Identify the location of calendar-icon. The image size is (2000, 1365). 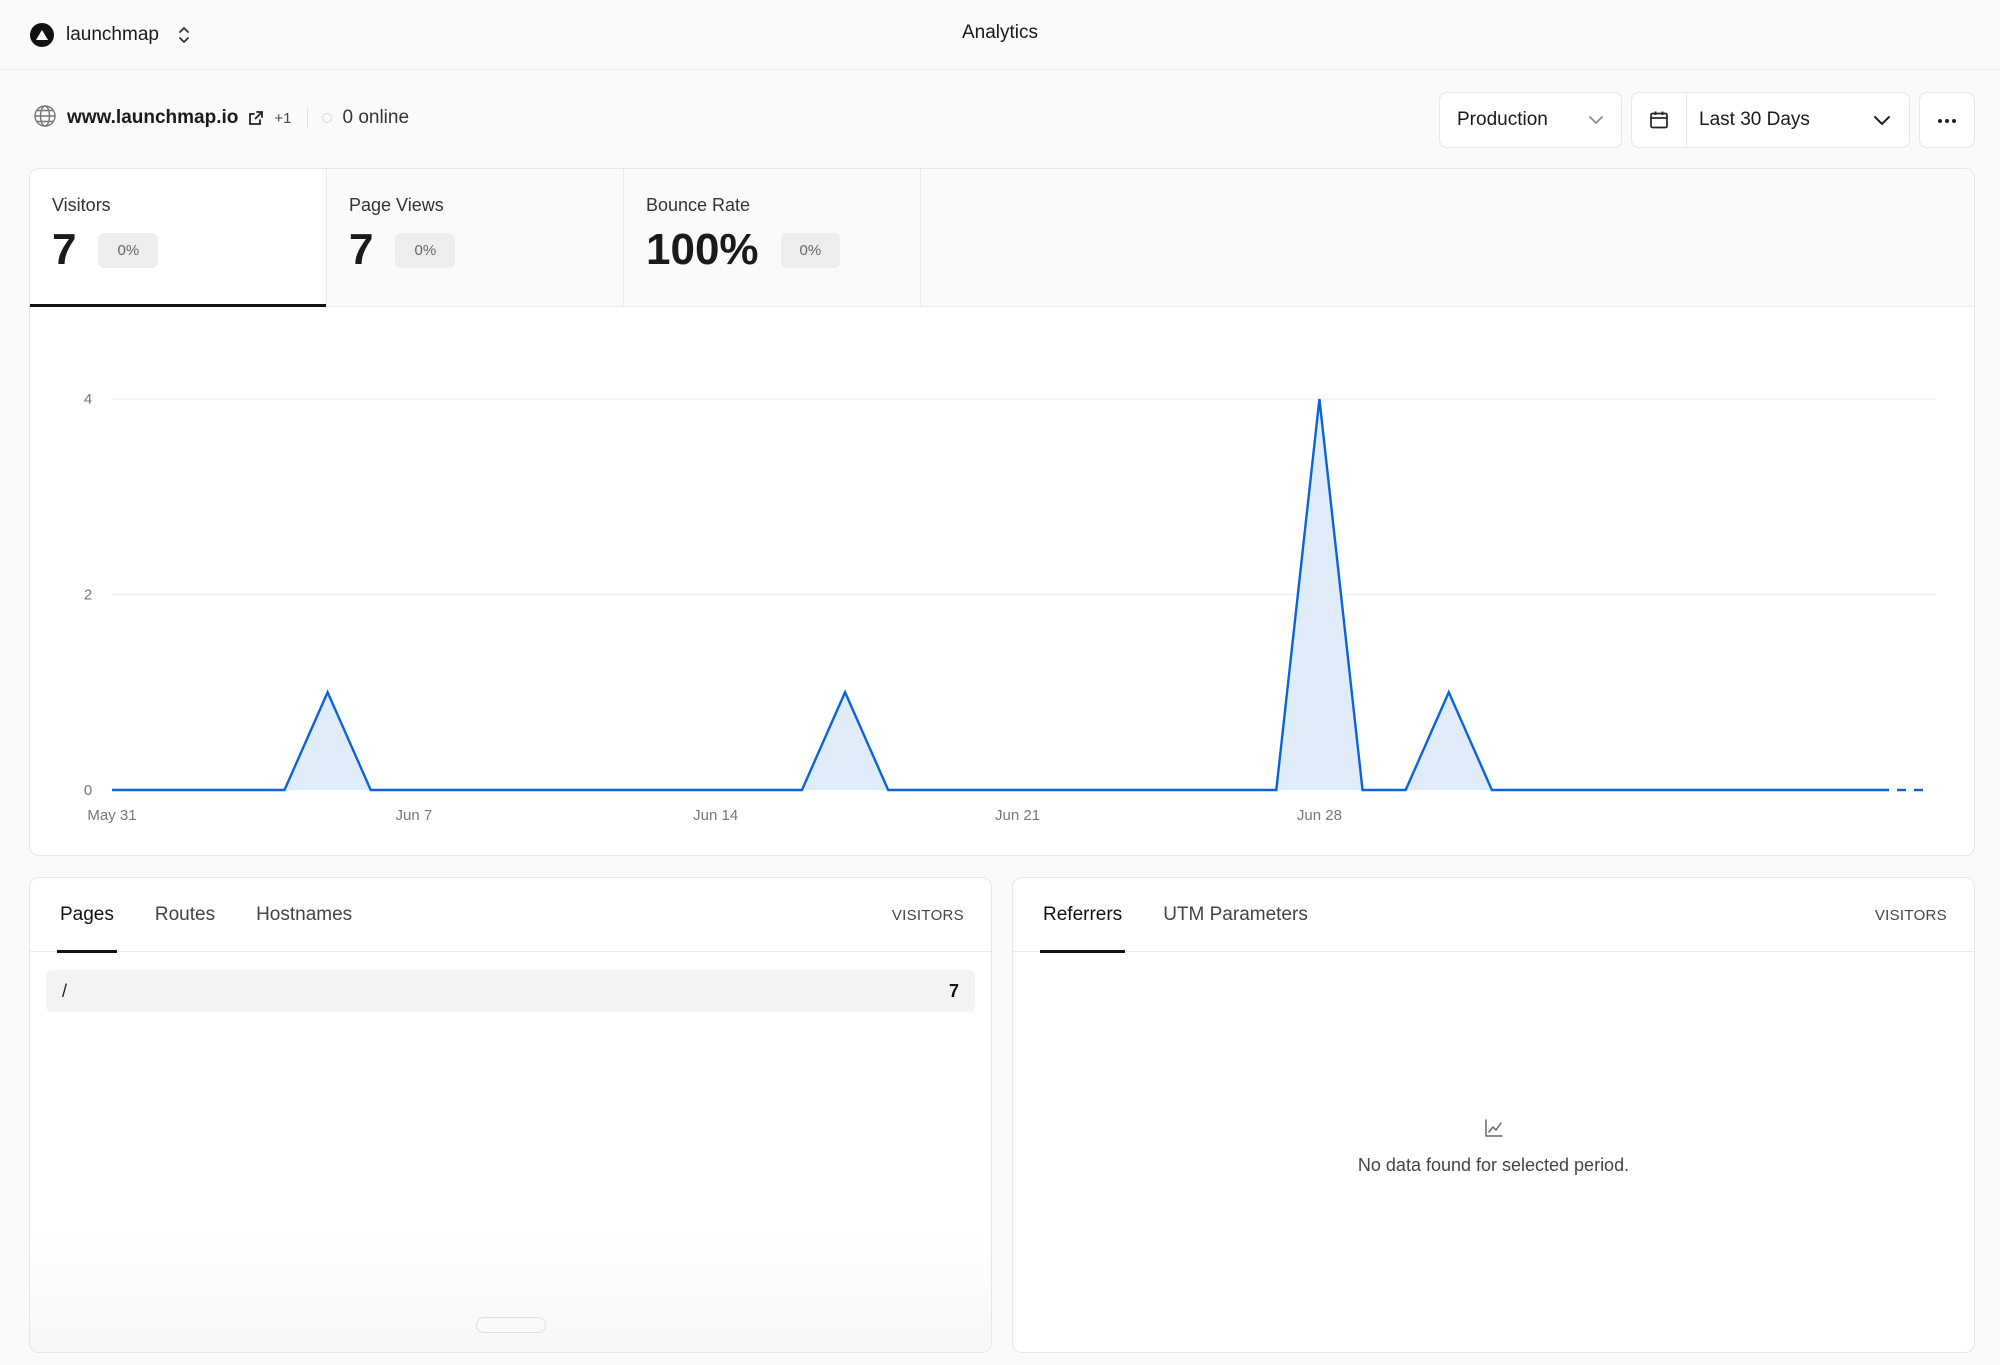
(1659, 120).